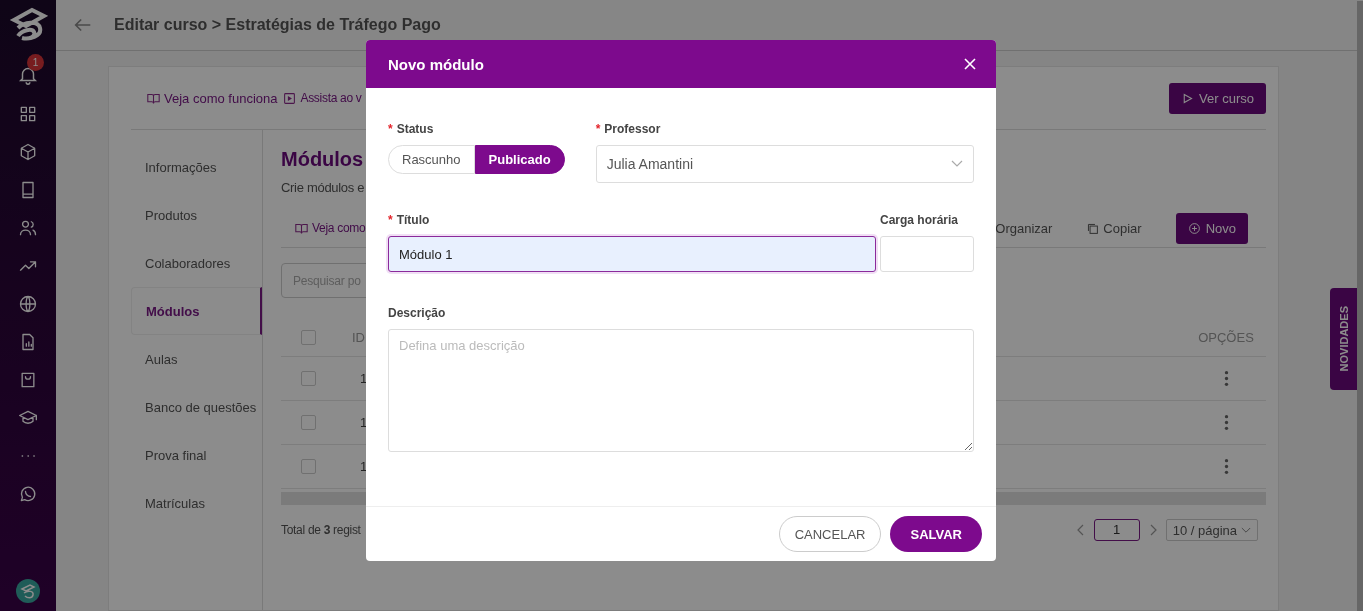 This screenshot has height=611, width=1363. Describe the element at coordinates (28, 304) in the screenshot. I see `globe-icon` at that location.